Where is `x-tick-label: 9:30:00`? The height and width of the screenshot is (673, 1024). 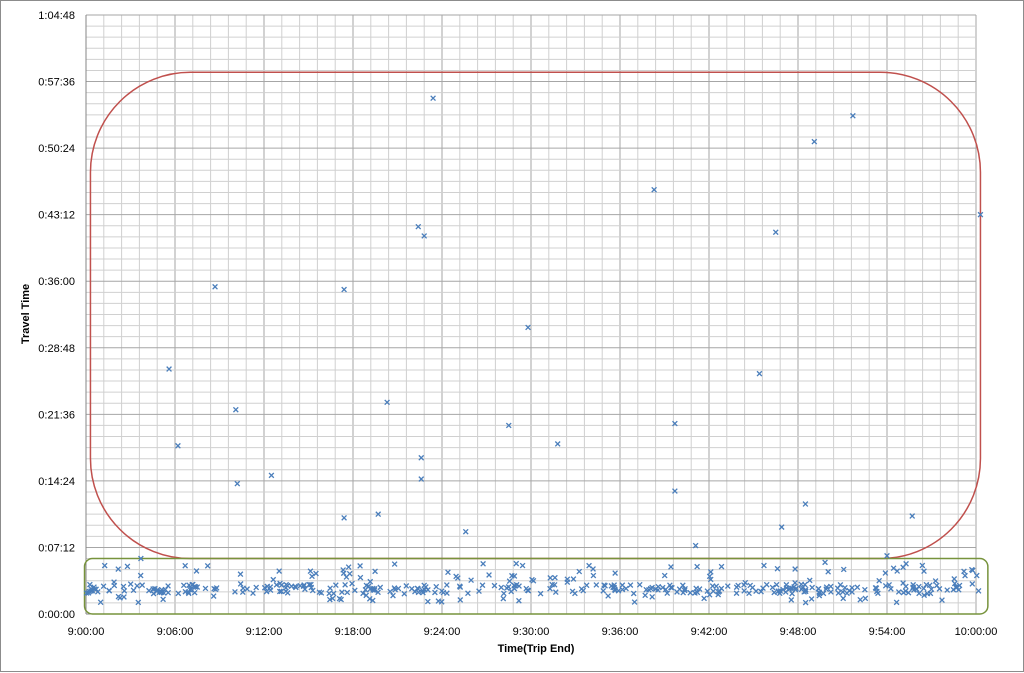 x-tick-label: 9:30:00 is located at coordinates (531, 632).